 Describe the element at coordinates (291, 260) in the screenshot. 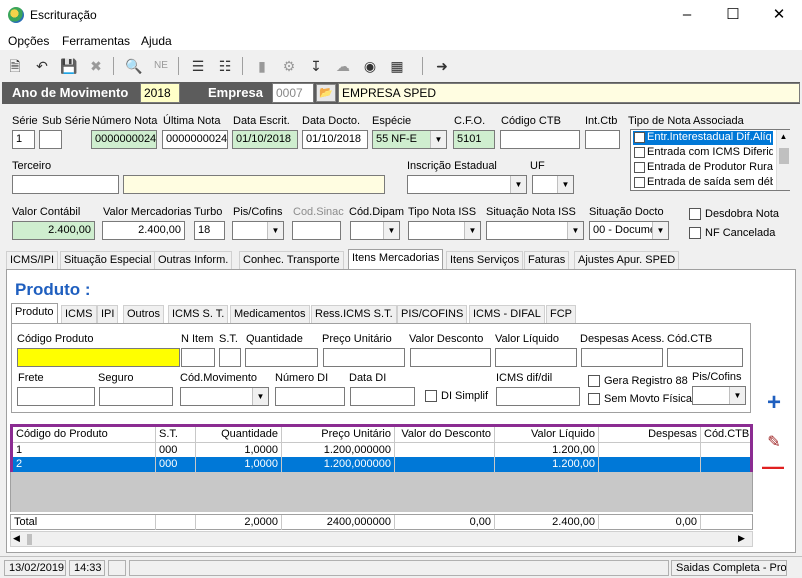

I see `tab-conhec-transporte: Conhec. Transporte` at that location.